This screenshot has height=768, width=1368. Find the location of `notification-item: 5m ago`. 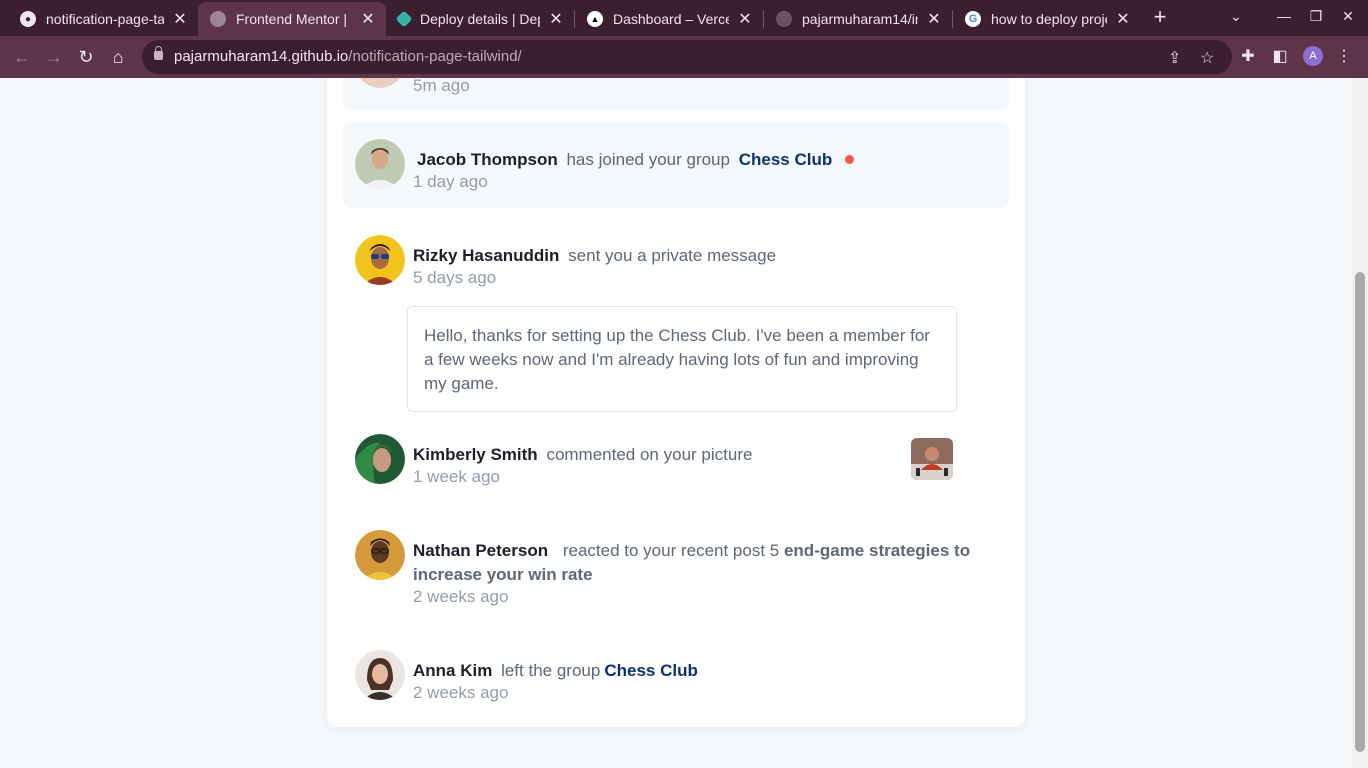

notification-item: 5m ago is located at coordinates (676, 94).